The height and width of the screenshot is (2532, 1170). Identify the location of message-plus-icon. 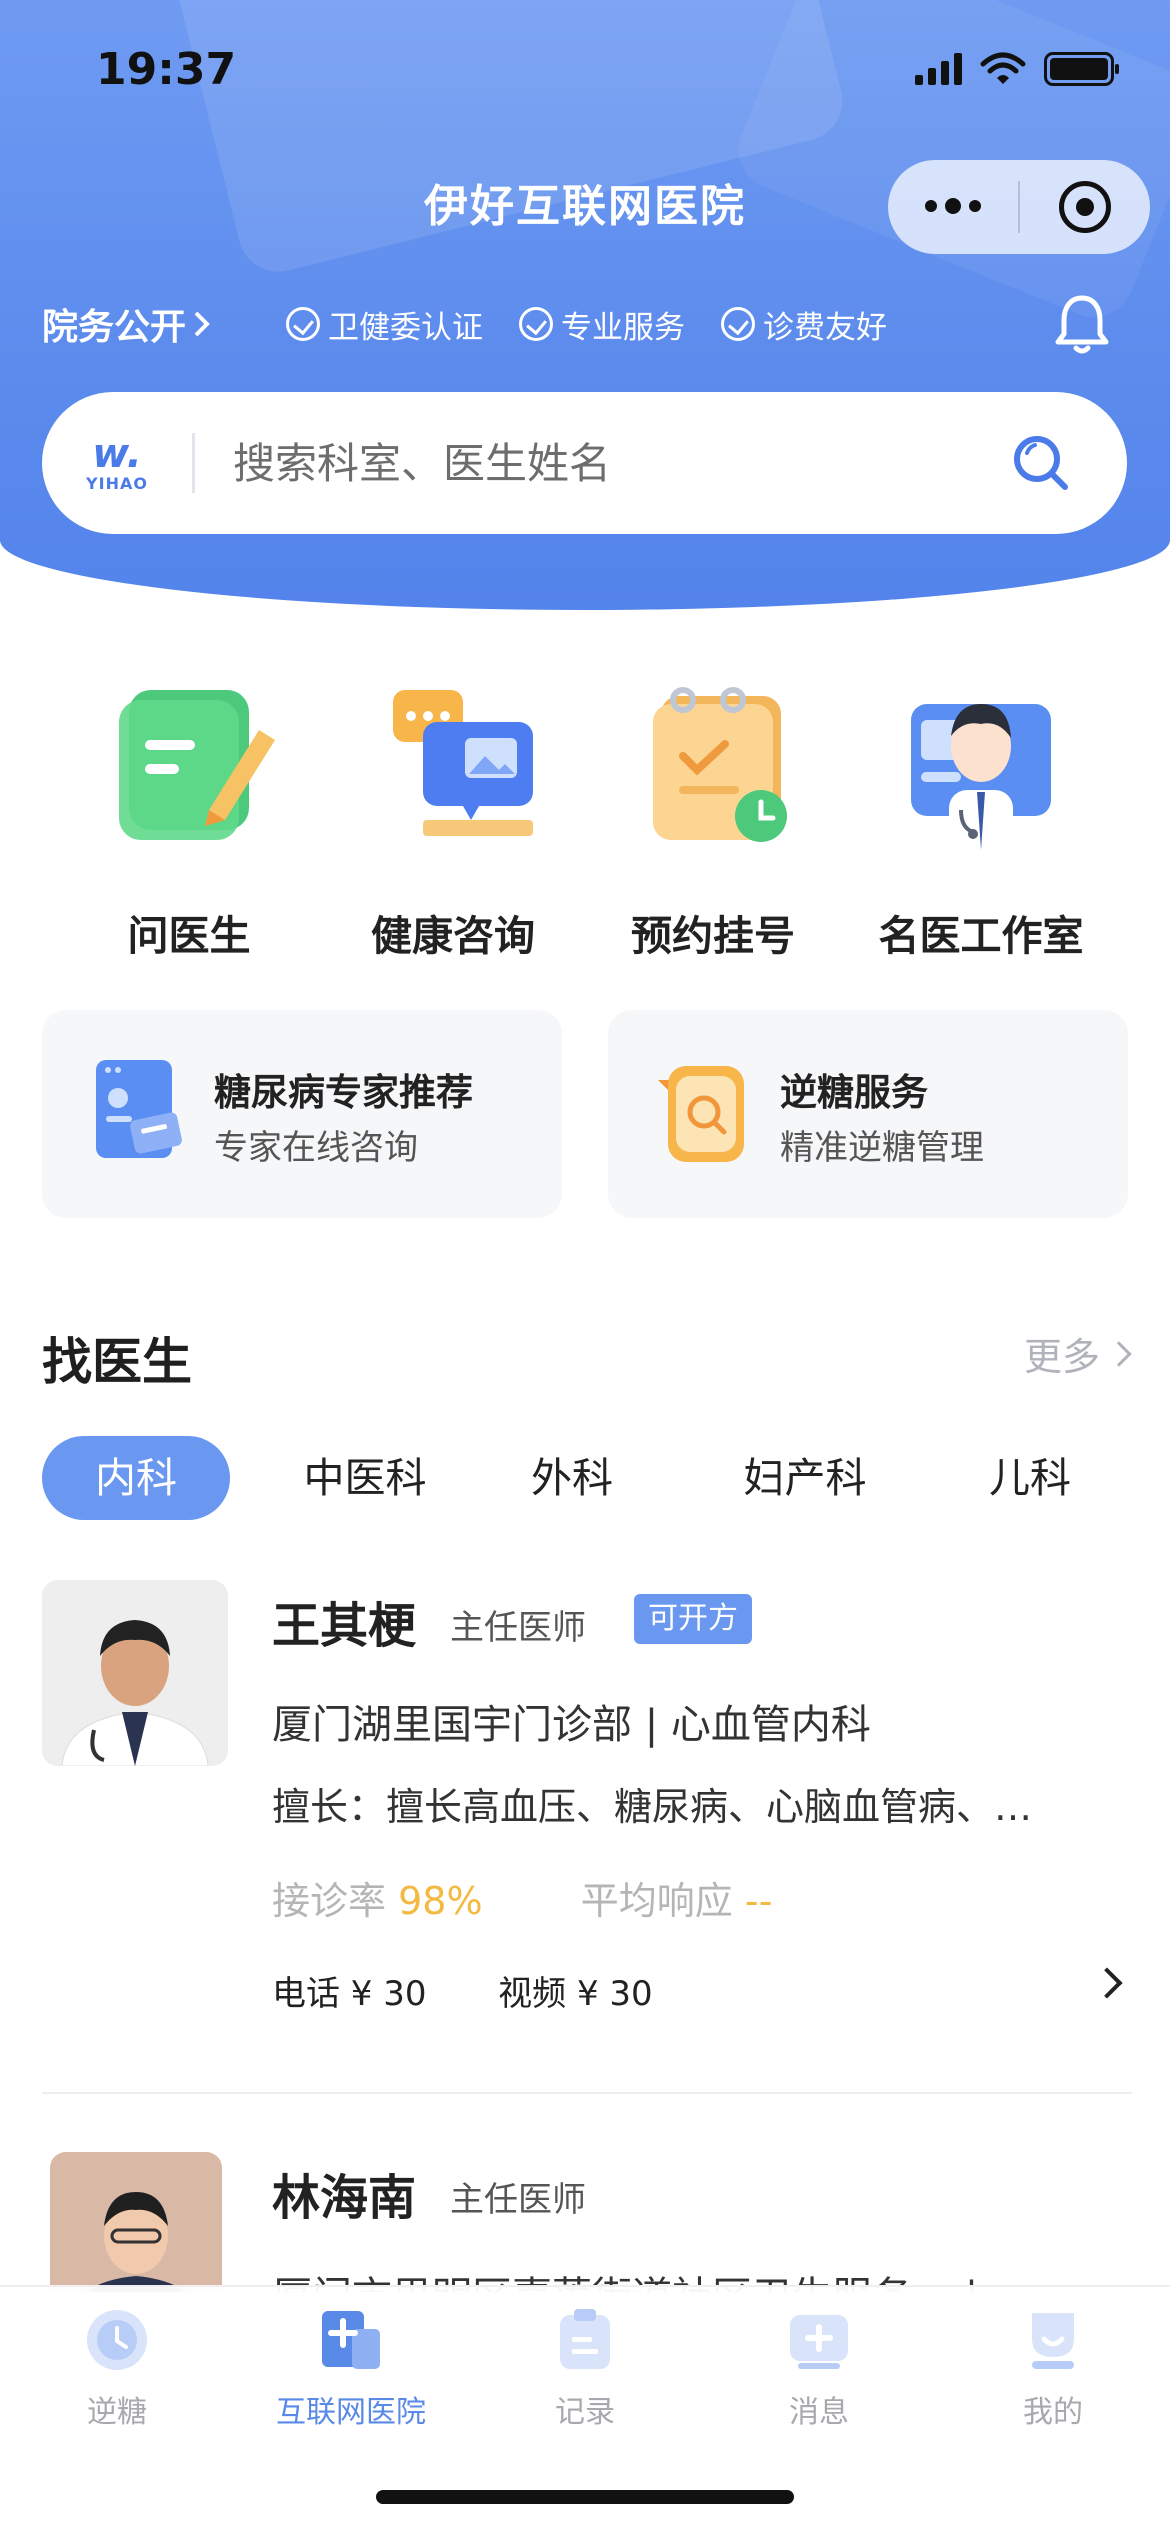
(819, 2342).